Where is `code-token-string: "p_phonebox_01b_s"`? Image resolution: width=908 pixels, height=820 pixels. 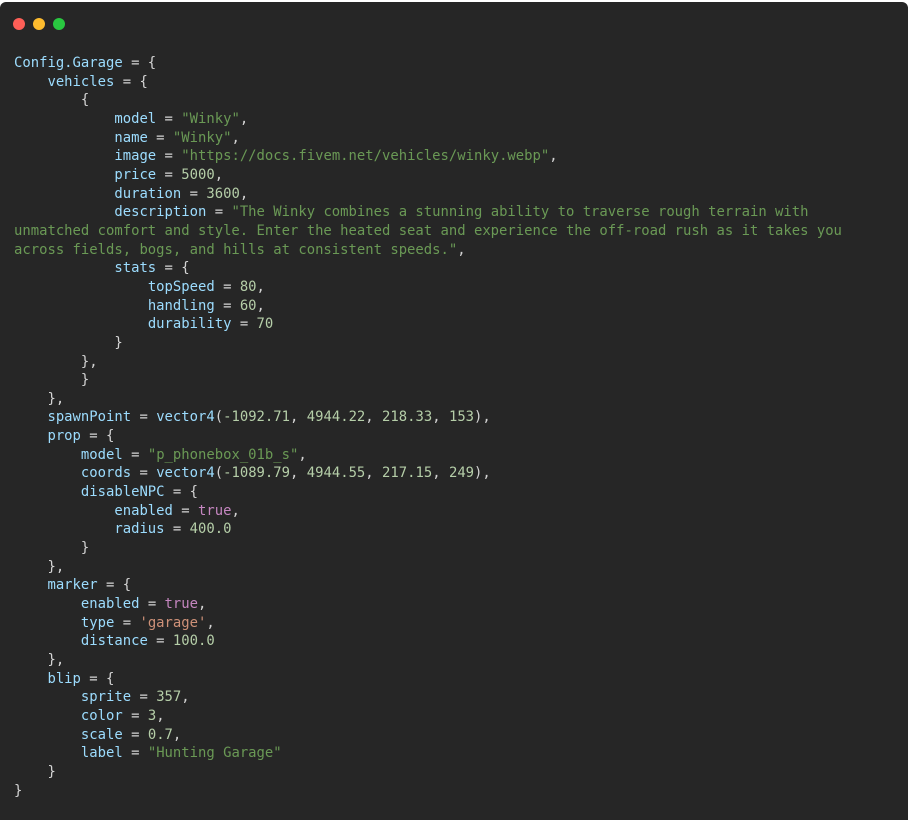
code-token-string: "p_phonebox_01b_s" is located at coordinates (223, 454).